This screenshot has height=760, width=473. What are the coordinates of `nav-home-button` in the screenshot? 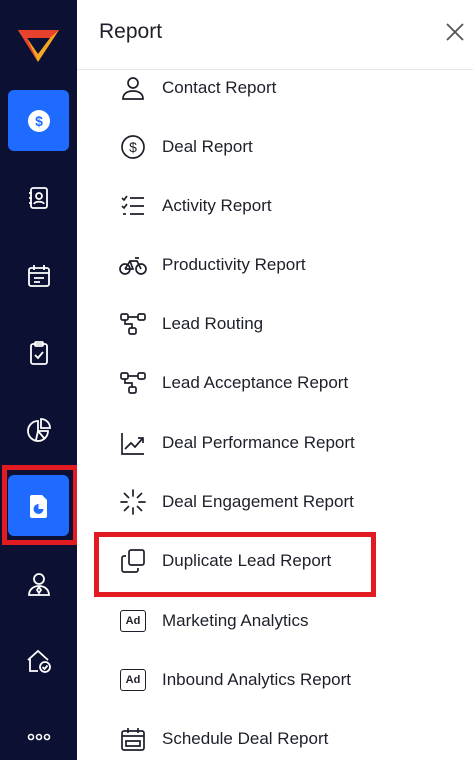 It's located at (38, 660).